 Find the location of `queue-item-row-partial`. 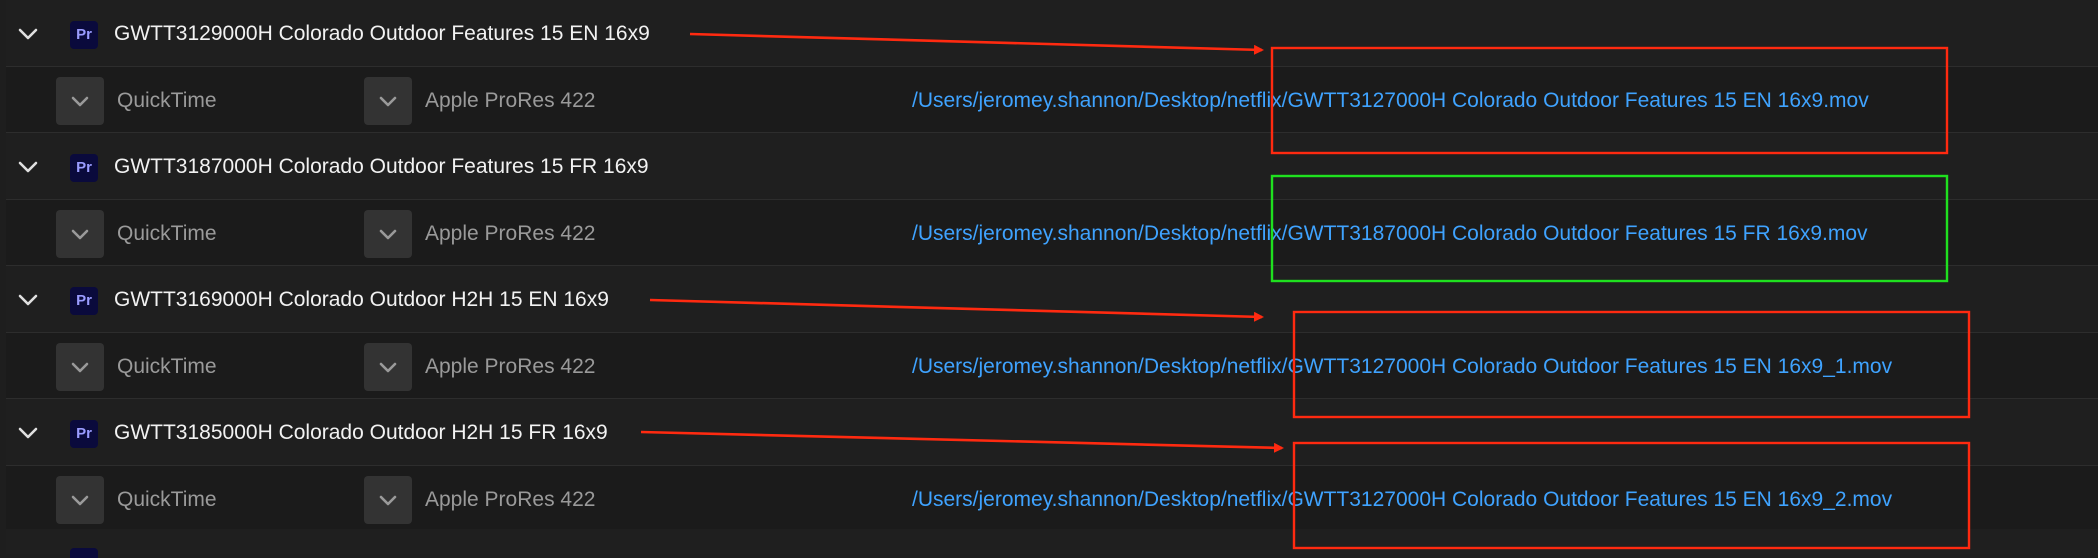

queue-item-row-partial is located at coordinates (1052, 543).